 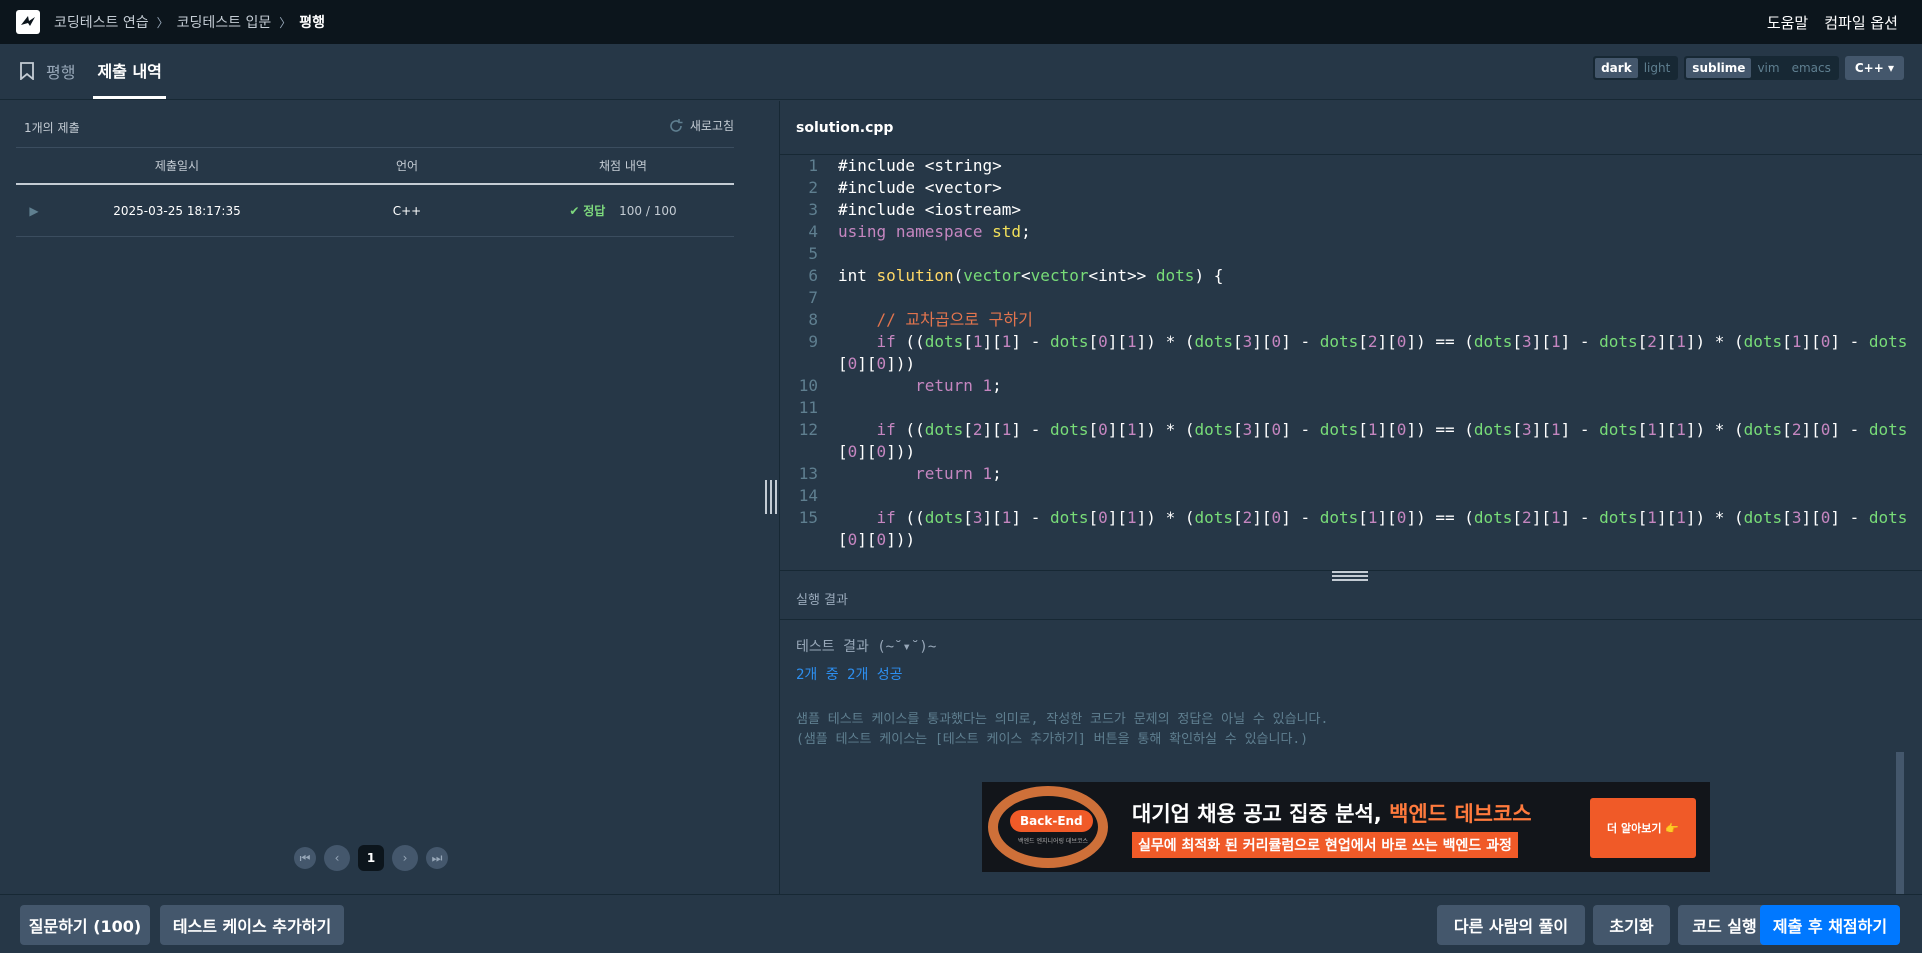 What do you see at coordinates (623, 166) in the screenshot?
I see `column-header-result: 채점 내역` at bounding box center [623, 166].